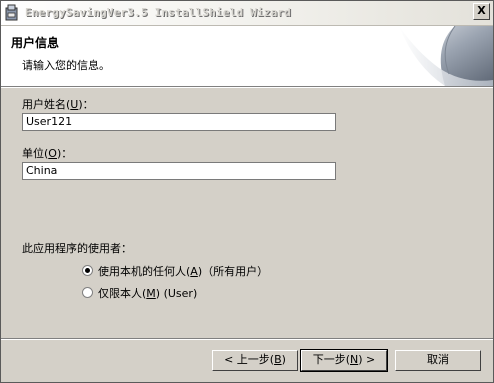 The image size is (494, 383). What do you see at coordinates (344, 360) in the screenshot?
I see `next-button: 下一步(N) >` at bounding box center [344, 360].